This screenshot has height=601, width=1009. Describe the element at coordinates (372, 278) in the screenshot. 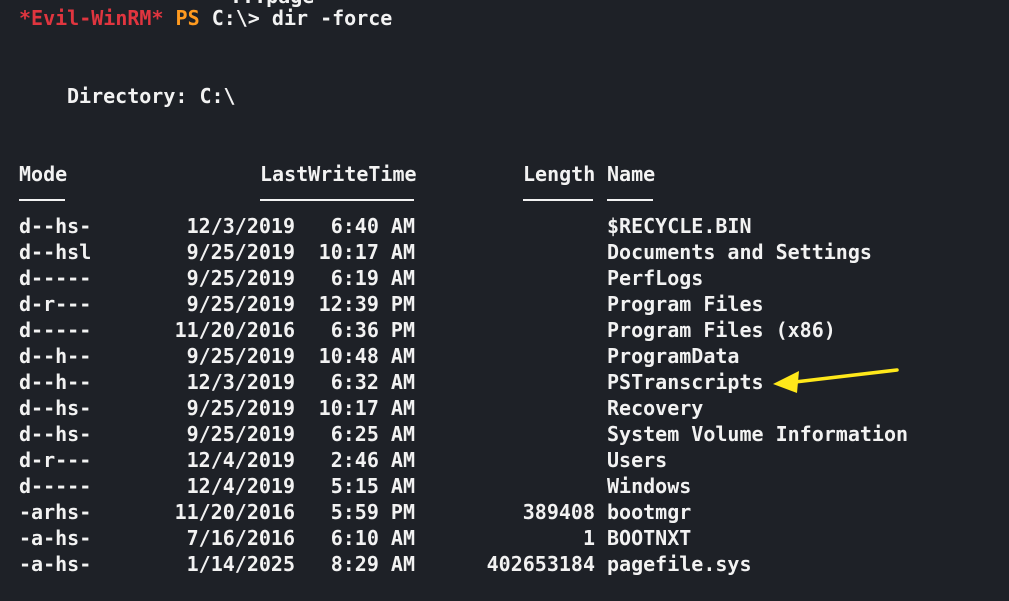

I see `row-time: 6:19 AM` at that location.